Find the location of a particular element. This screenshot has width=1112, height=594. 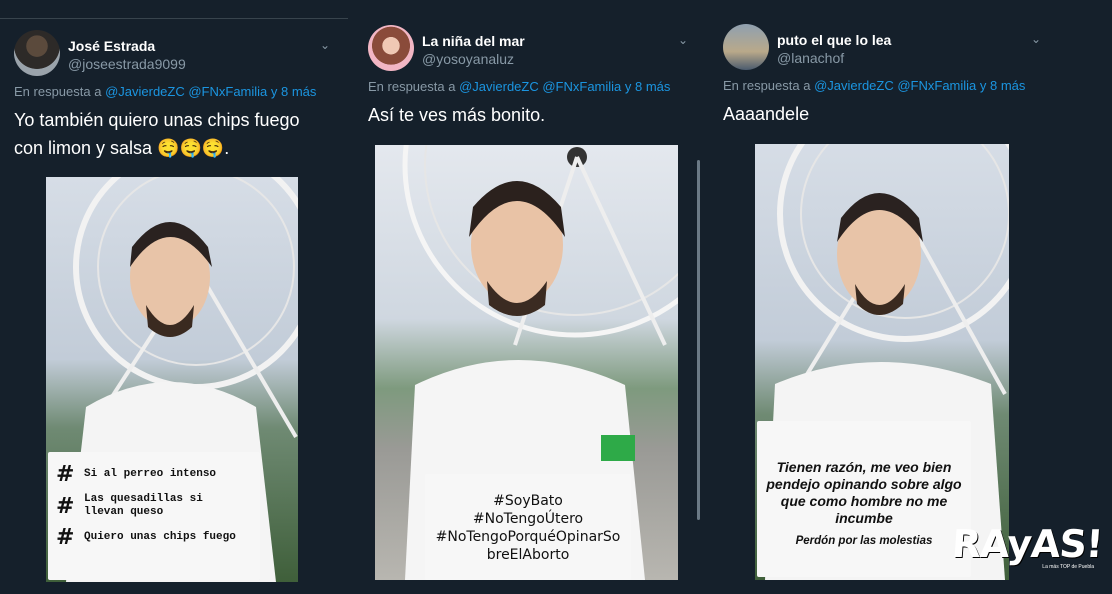

tweet-header: La niña del mar @yosoyanaluz ⌄ is located at coordinates (530, 50).